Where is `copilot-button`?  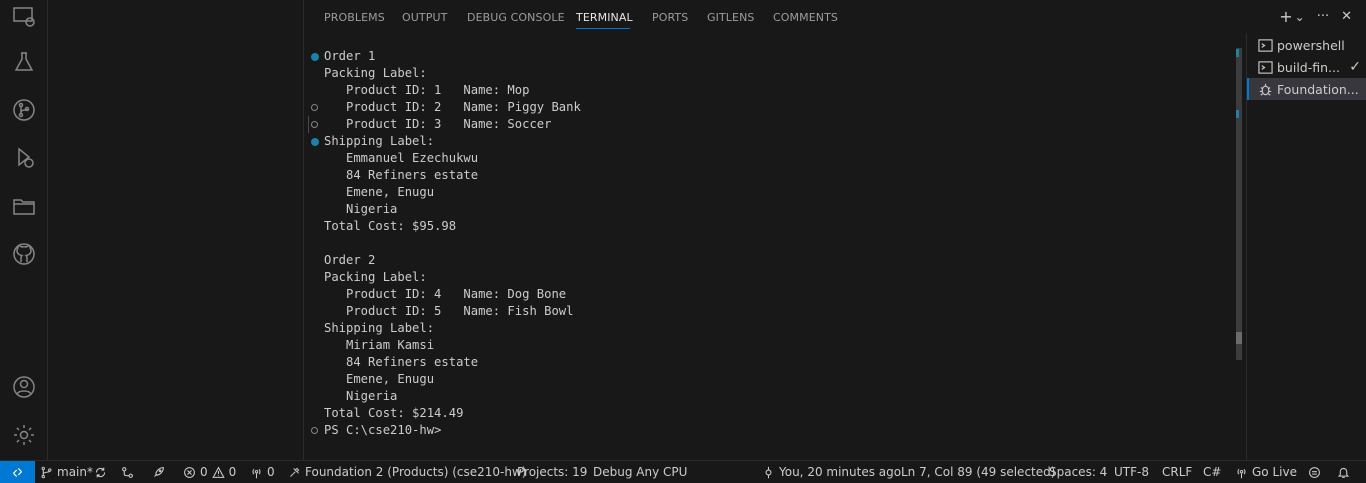
copilot-button is located at coordinates (1314, 472).